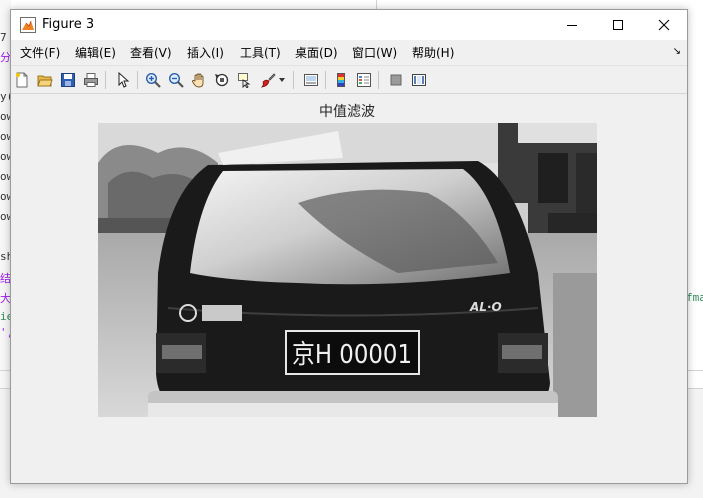 The image size is (703, 498). I want to click on hide-plot-tools-button, so click(396, 80).